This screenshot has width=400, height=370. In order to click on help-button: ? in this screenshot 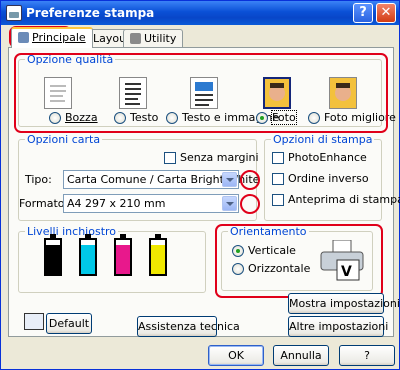, I will do `click(367, 355)`.